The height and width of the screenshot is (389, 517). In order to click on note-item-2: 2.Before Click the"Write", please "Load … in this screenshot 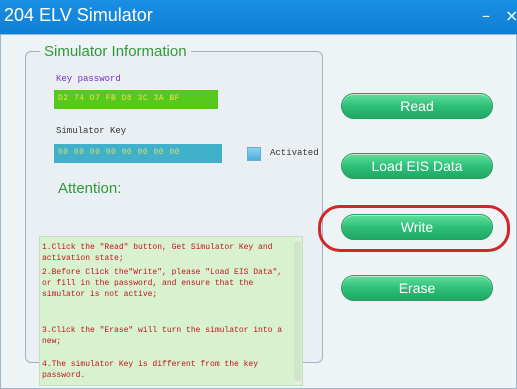, I will do `click(162, 283)`.